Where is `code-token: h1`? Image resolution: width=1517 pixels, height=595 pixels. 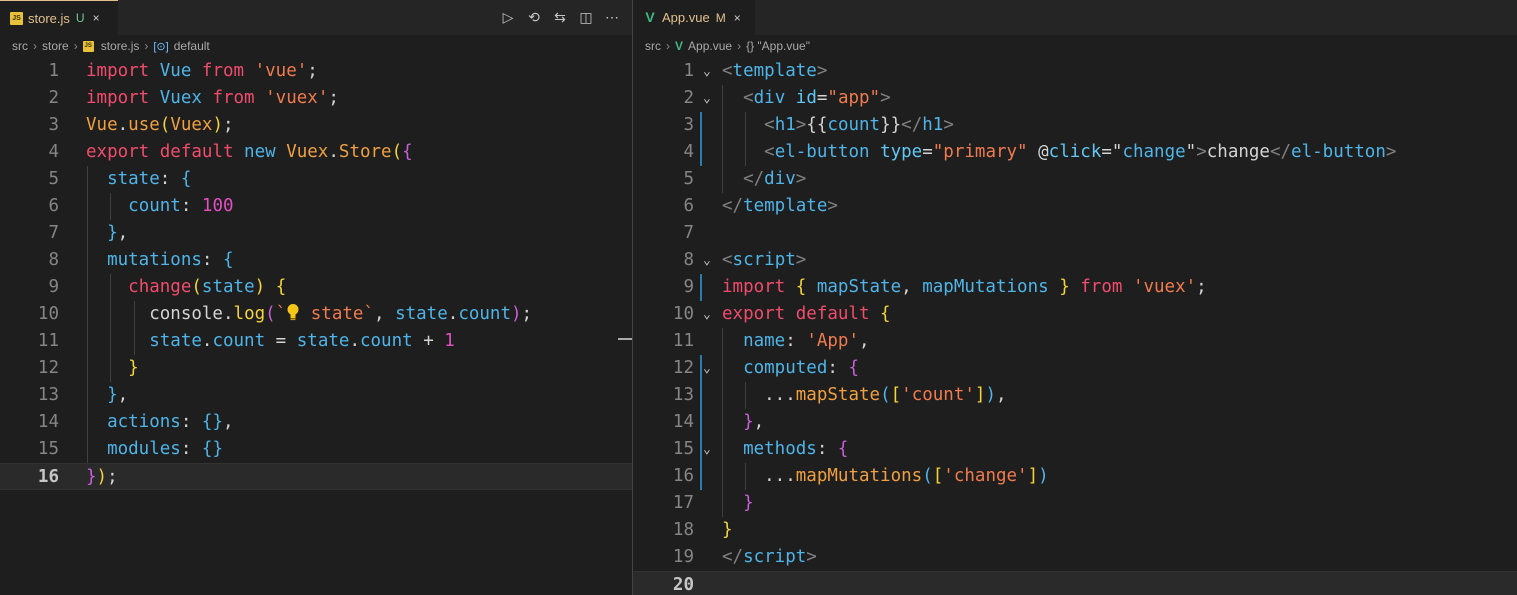
code-token: h1 is located at coordinates (785, 125).